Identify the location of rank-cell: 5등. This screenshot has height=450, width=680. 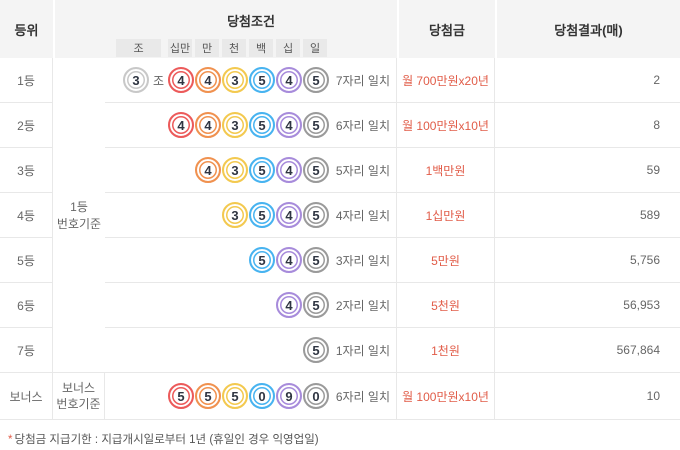
(26, 260).